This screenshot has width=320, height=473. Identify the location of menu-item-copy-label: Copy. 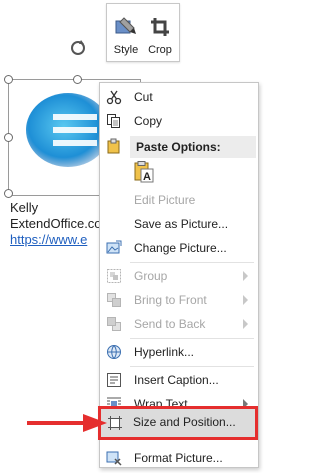
(148, 121).